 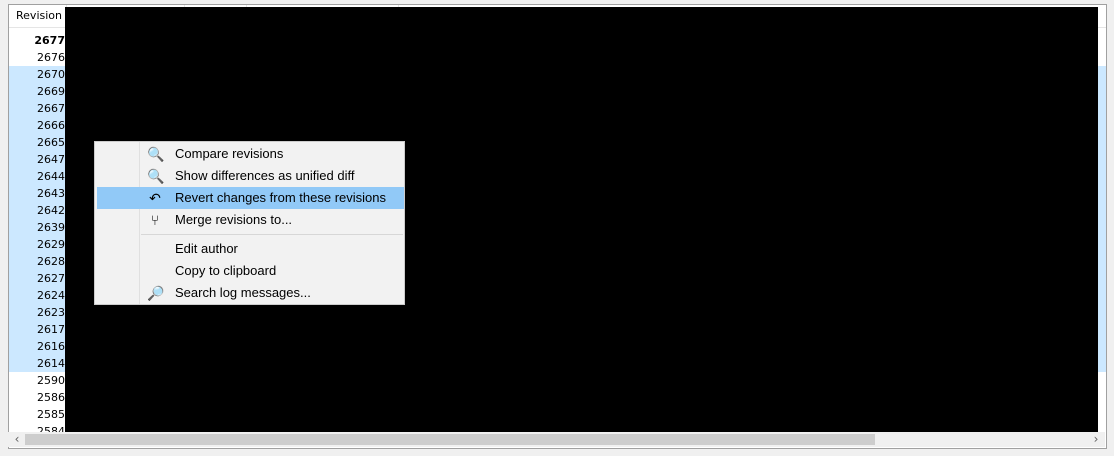 What do you see at coordinates (51, 125) in the screenshot?
I see `revision-number: 2666` at bounding box center [51, 125].